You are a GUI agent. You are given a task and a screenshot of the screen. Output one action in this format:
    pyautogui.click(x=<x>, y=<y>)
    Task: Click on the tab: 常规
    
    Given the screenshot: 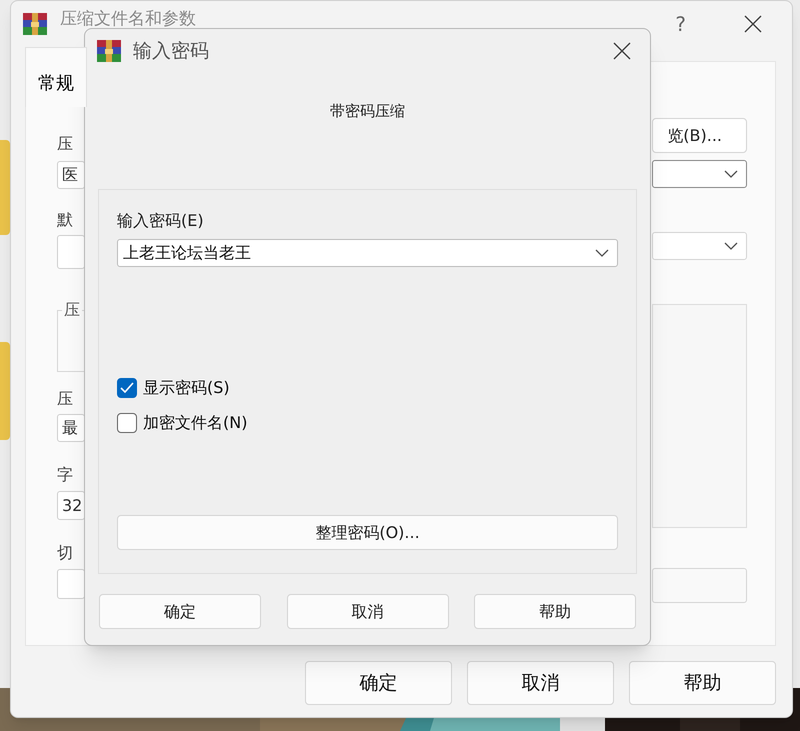 What is the action you would take?
    pyautogui.click(x=56, y=77)
    